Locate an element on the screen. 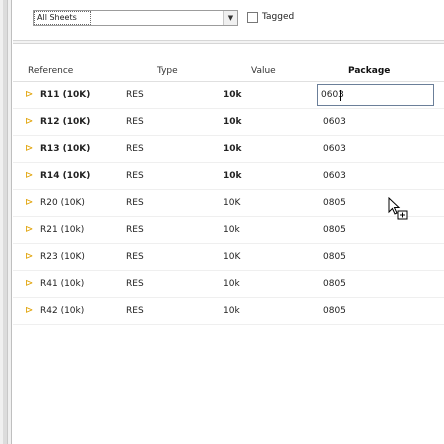  text-caret is located at coordinates (340, 95).